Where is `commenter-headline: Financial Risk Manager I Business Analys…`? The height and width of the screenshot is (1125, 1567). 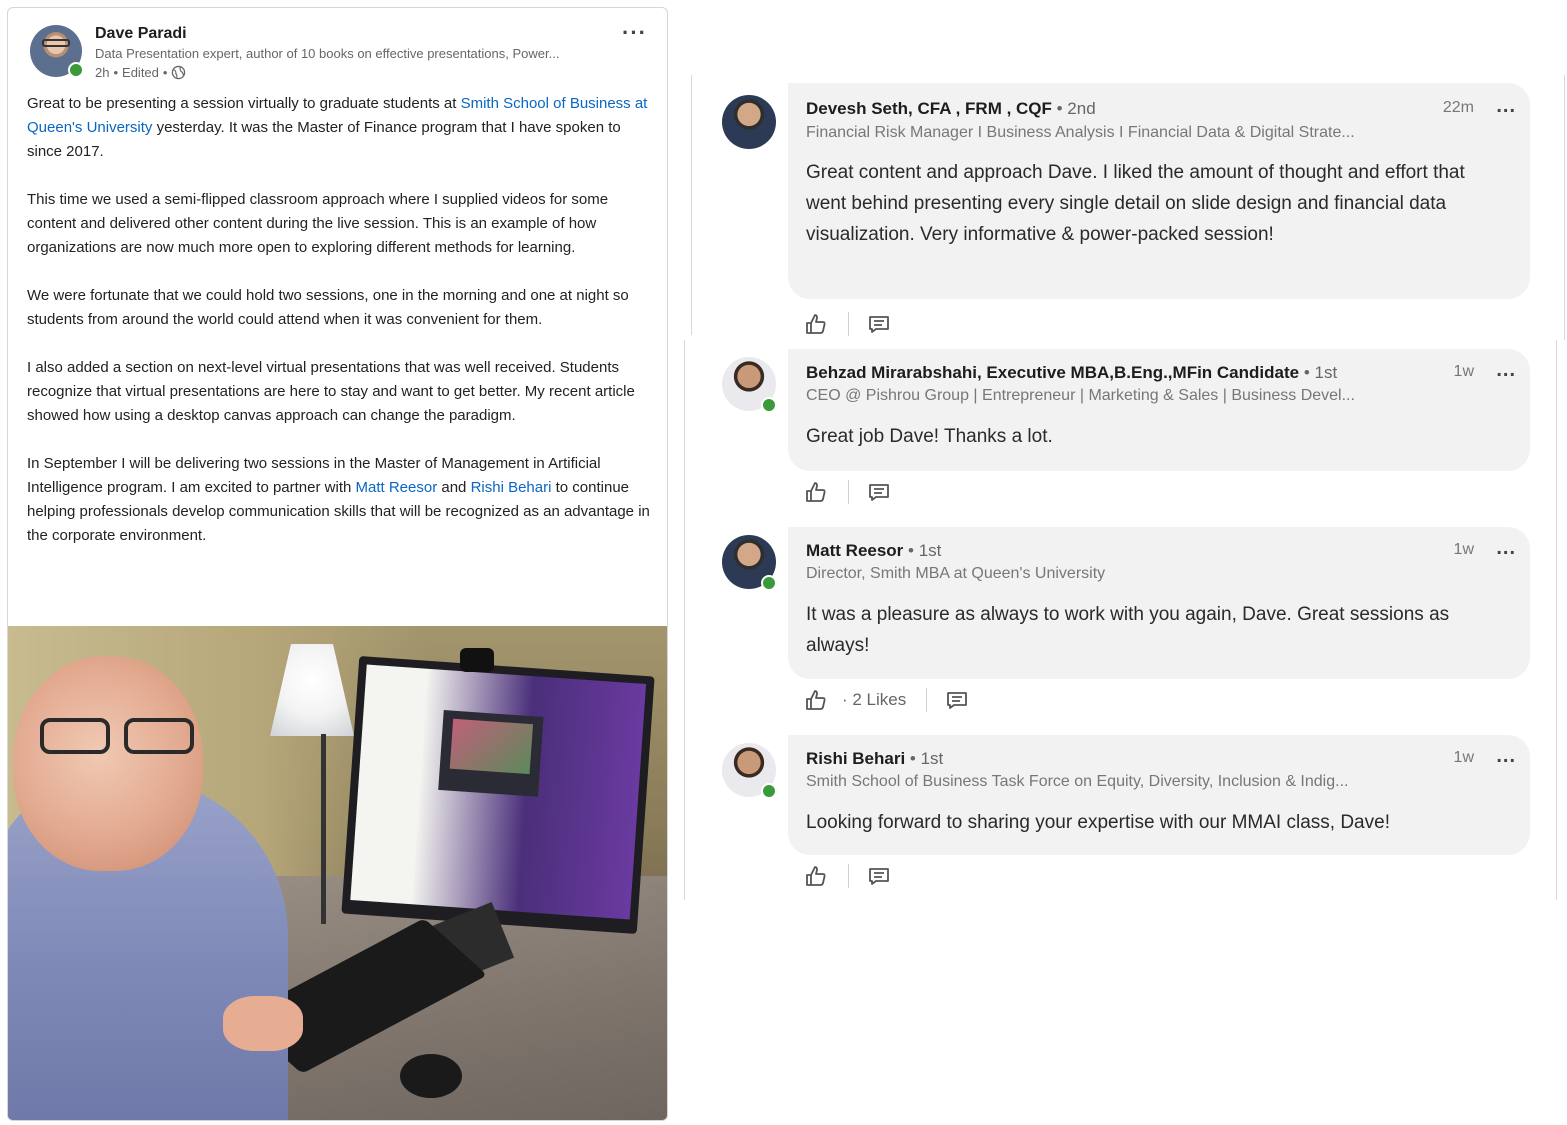
commenter-headline: Financial Risk Manager I Business Analys… is located at coordinates (1080, 132).